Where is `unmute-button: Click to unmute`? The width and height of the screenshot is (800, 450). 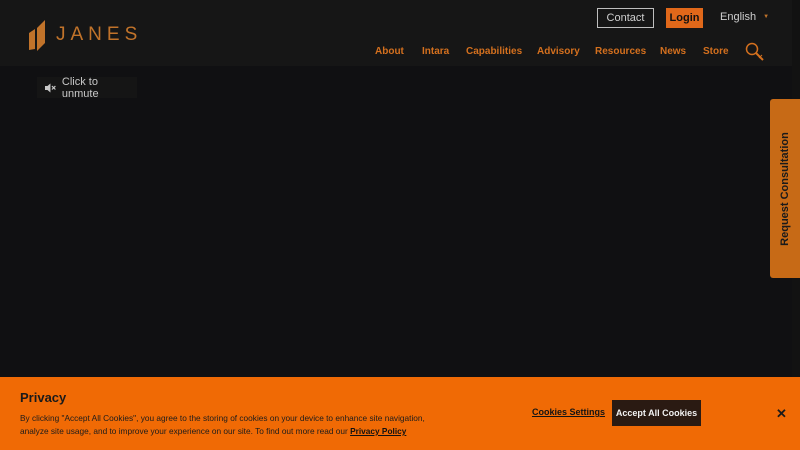
unmute-button: Click to unmute is located at coordinates (87, 87).